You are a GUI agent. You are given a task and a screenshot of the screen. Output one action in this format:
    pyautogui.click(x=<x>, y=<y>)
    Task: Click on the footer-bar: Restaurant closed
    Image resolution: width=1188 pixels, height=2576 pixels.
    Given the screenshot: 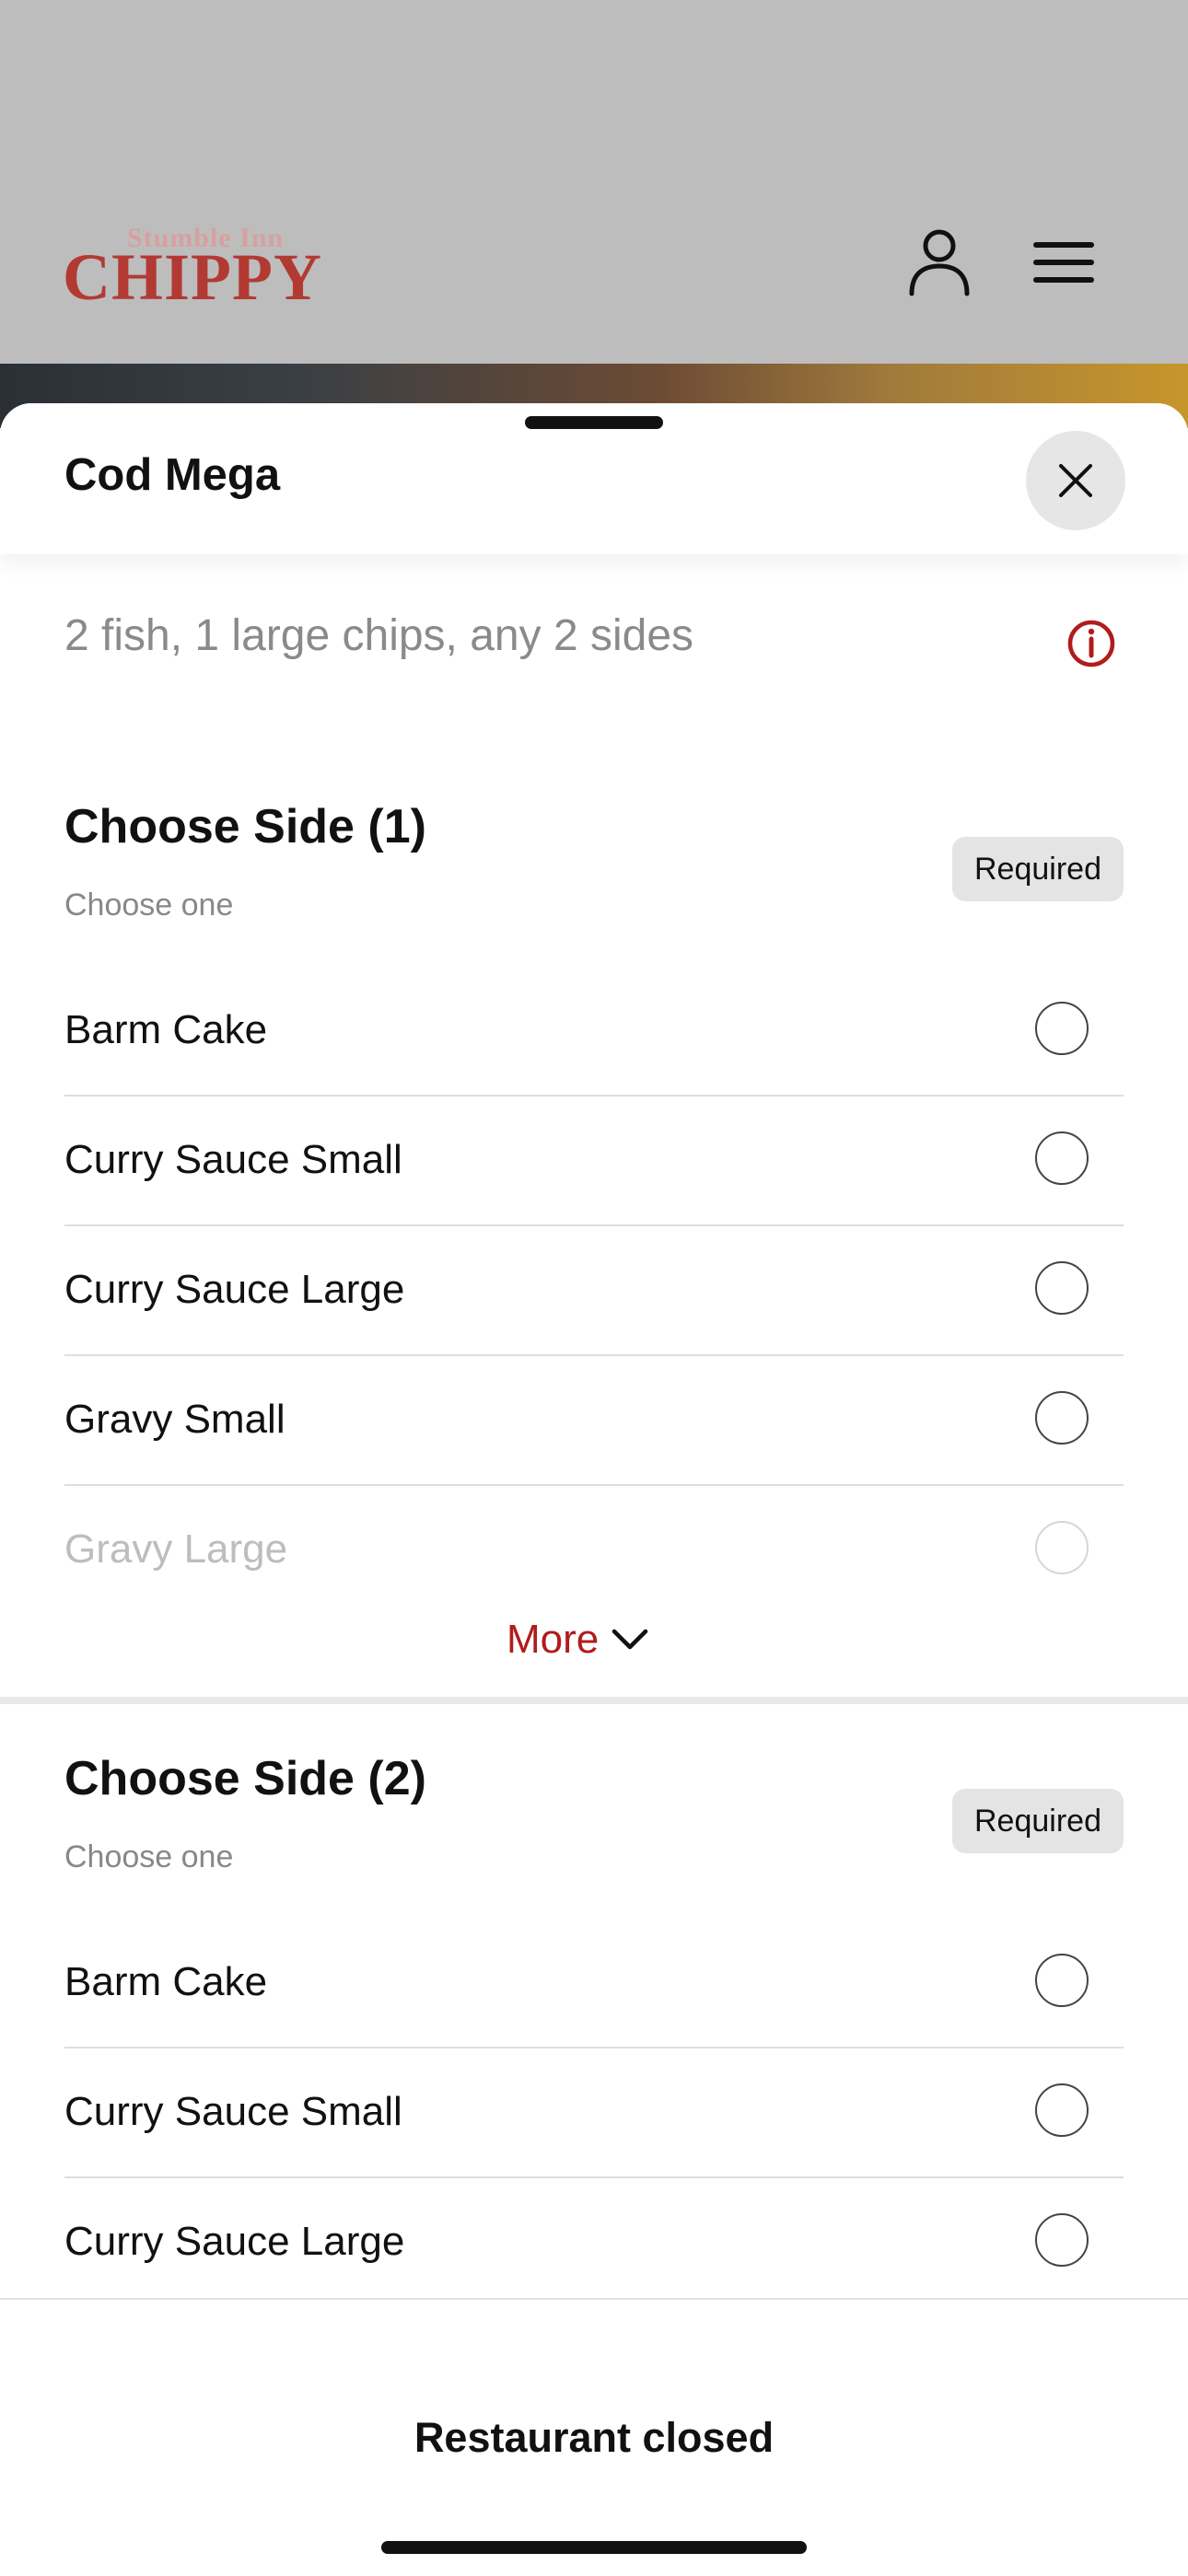 What is the action you would take?
    pyautogui.click(x=594, y=2437)
    